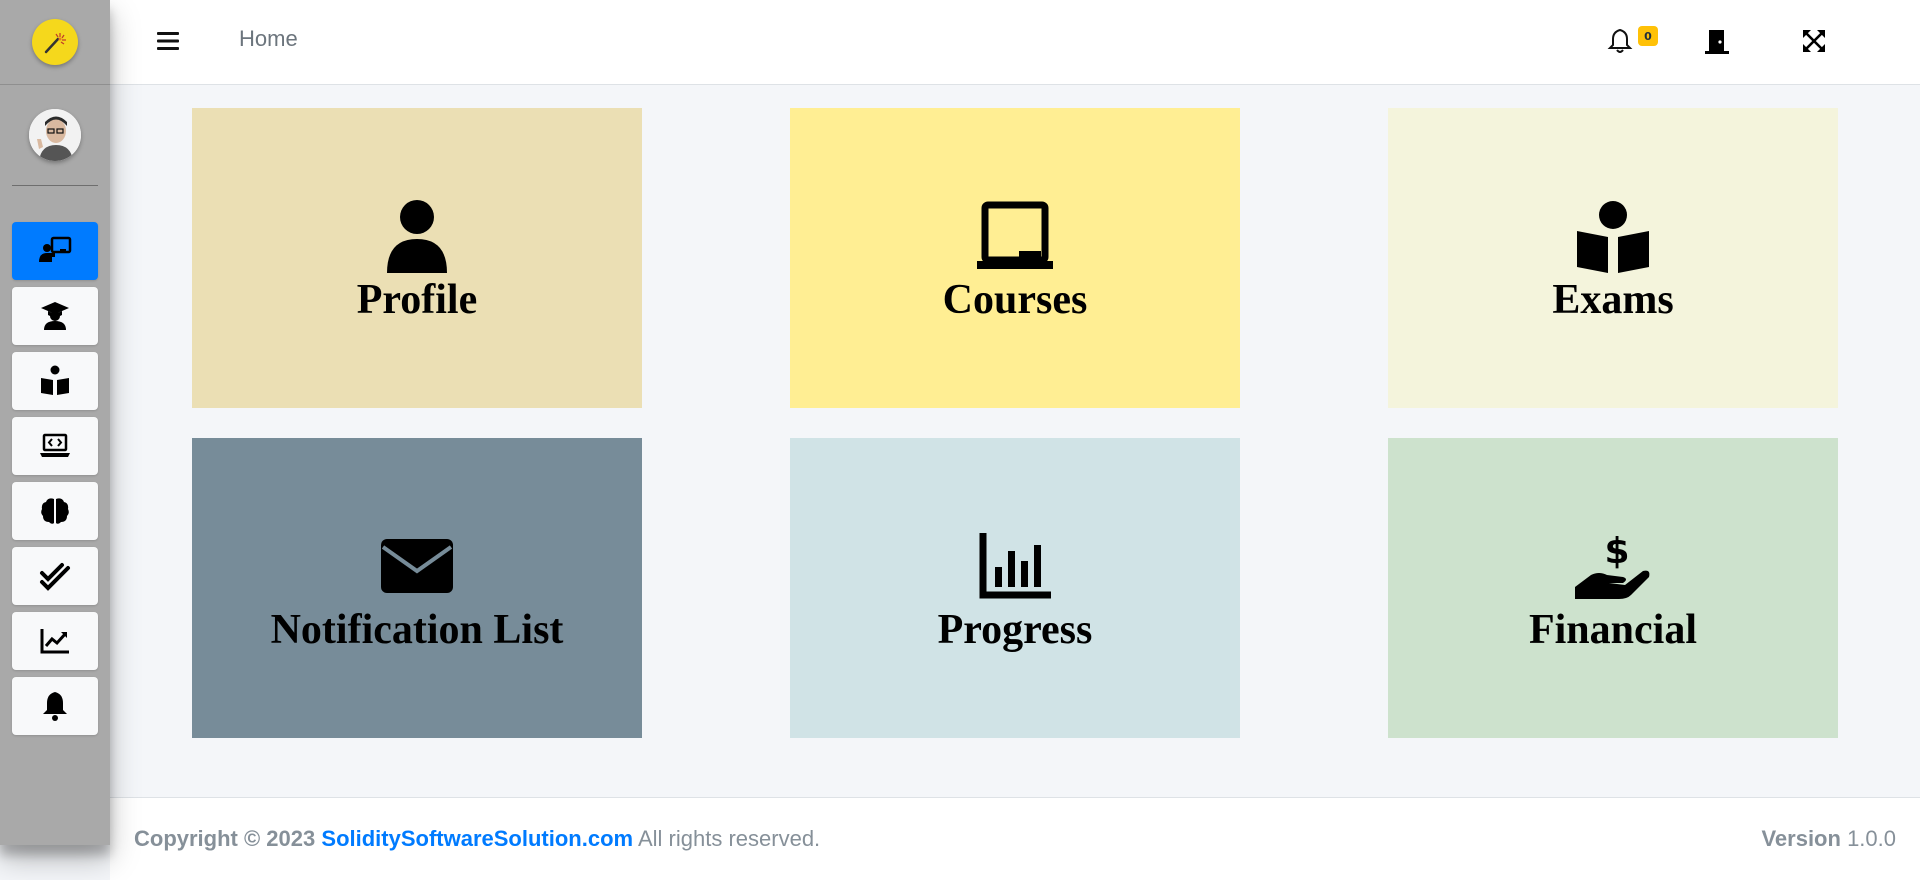 This screenshot has height=880, width=1920. I want to click on tile-notification-list: Notification List, so click(417, 588).